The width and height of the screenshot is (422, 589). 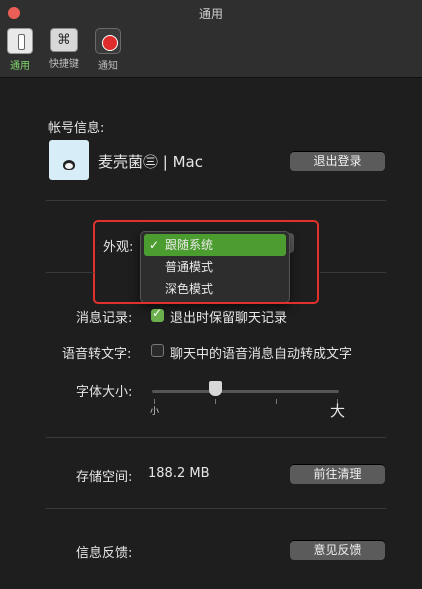 What do you see at coordinates (108, 41) in the screenshot?
I see `notification-icon` at bounding box center [108, 41].